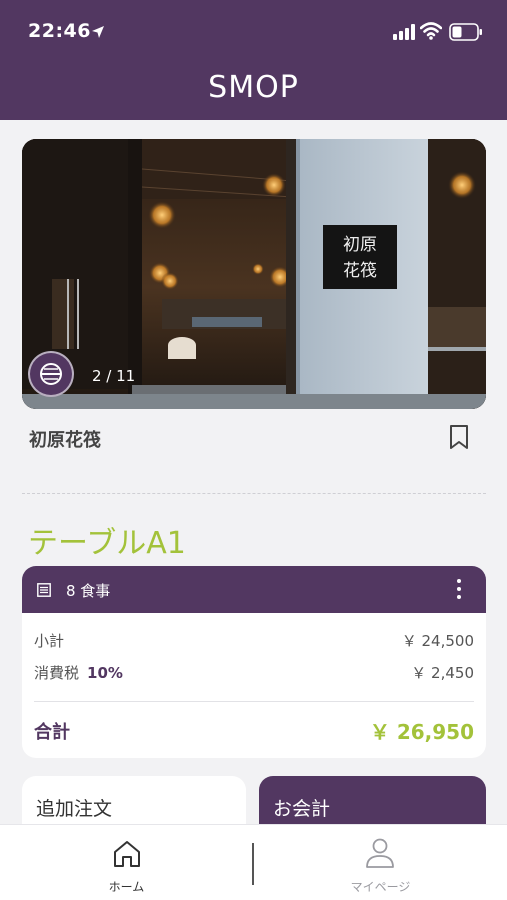 This screenshot has width=507, height=900. What do you see at coordinates (404, 32) in the screenshot?
I see `signal-icon` at bounding box center [404, 32].